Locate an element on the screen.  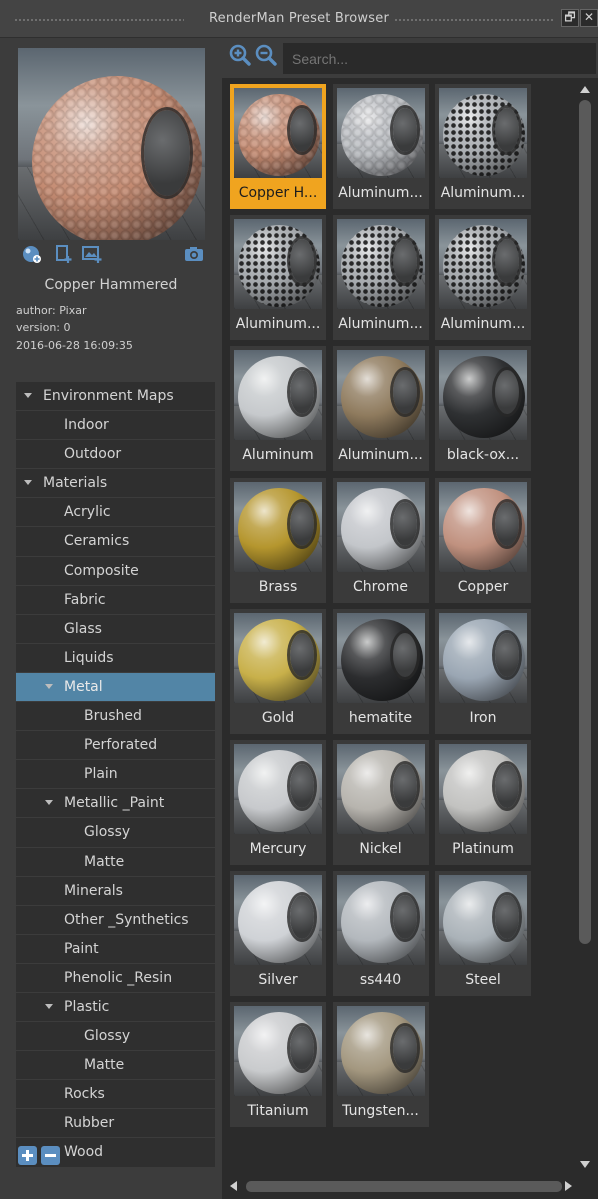
tree-item: Acrylic is located at coordinates (115, 513).